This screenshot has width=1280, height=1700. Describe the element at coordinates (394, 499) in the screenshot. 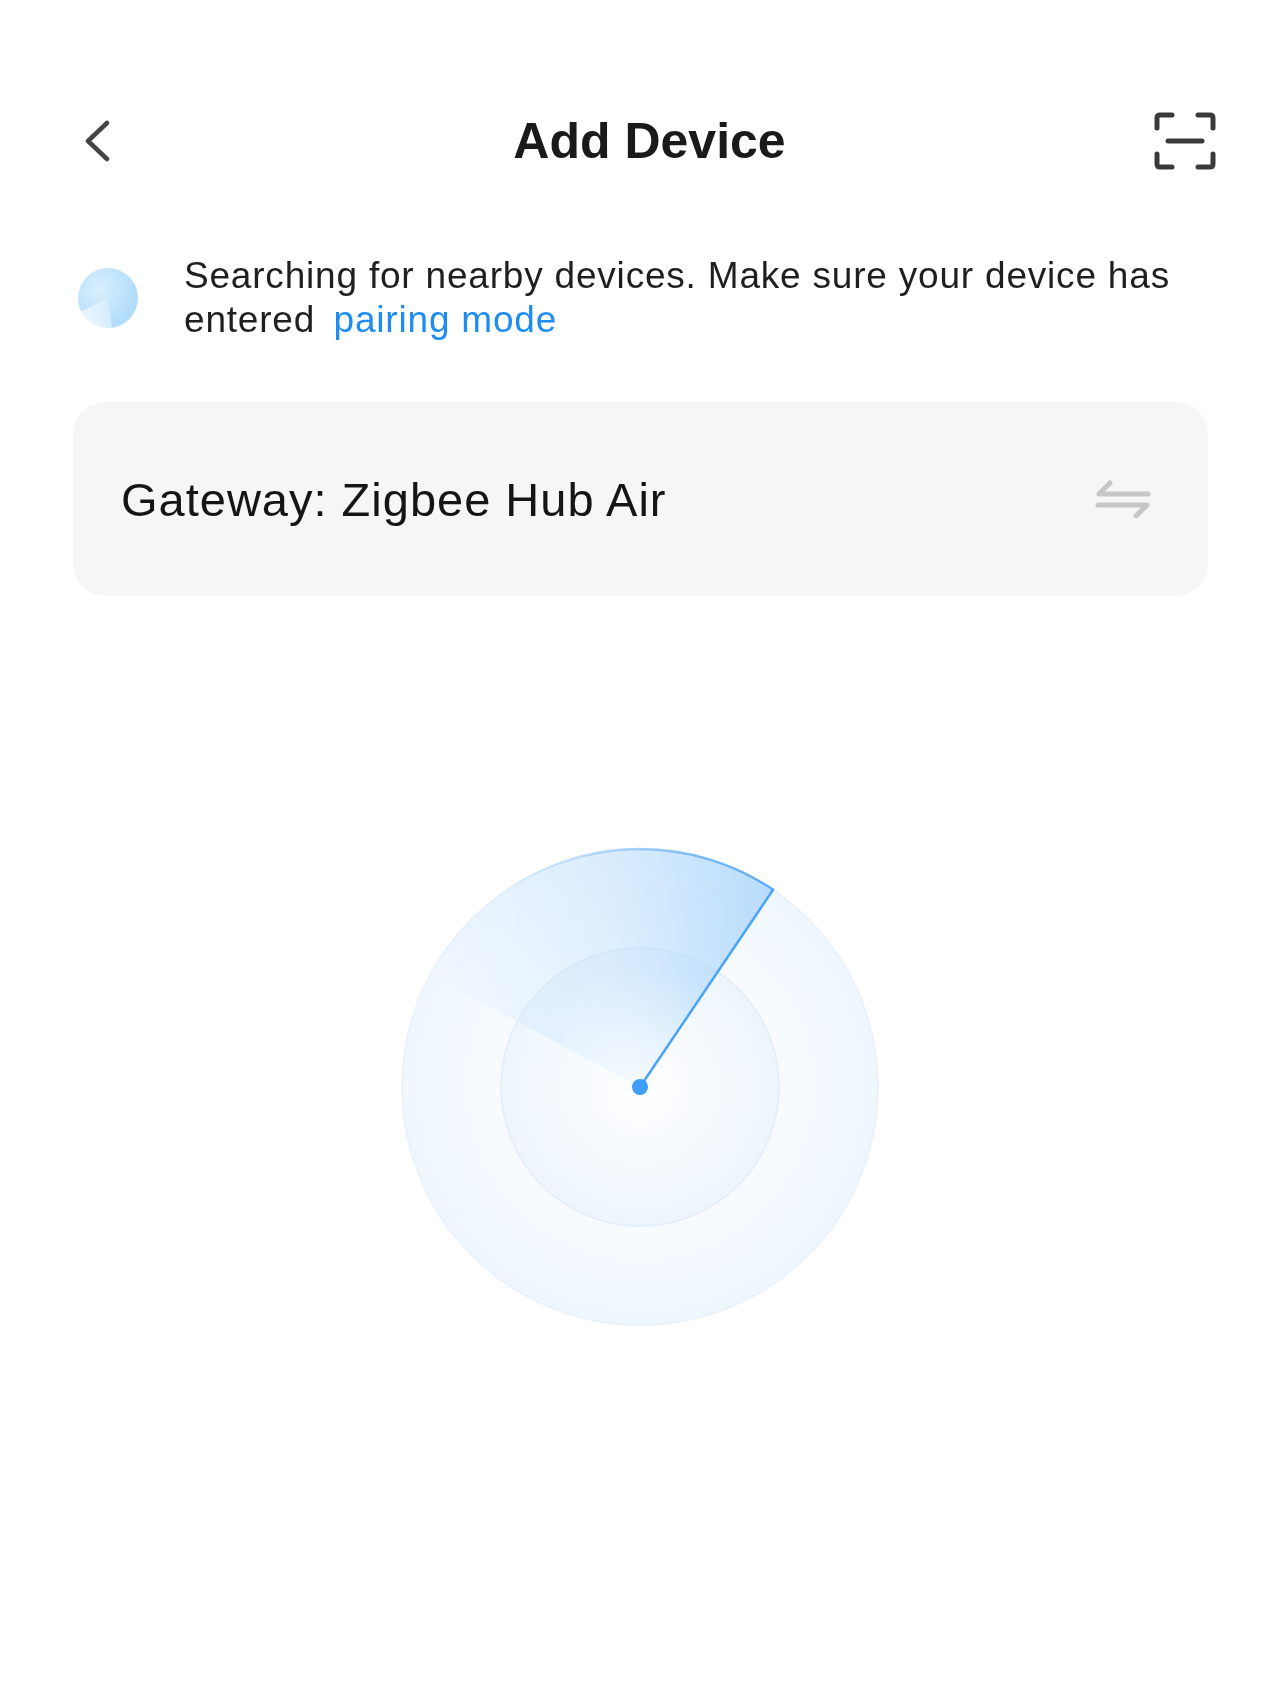

I see `gateway-label: Gateway: Zigbee Hub Air` at that location.